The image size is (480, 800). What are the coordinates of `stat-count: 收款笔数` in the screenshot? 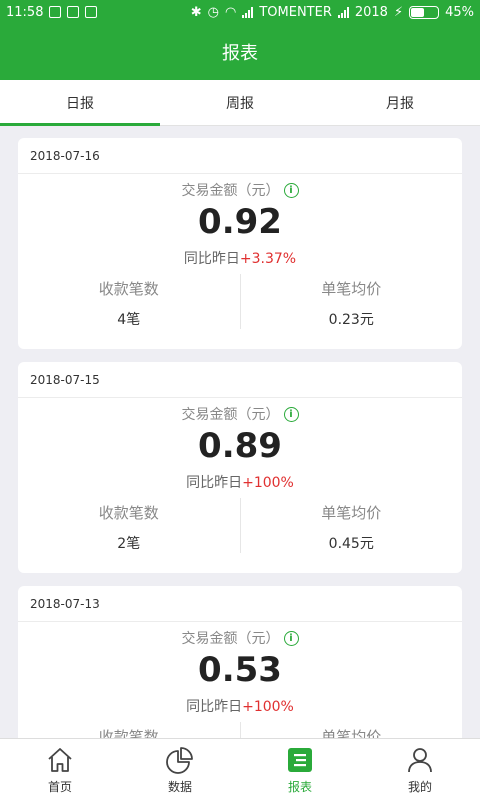 It's located at (129, 730).